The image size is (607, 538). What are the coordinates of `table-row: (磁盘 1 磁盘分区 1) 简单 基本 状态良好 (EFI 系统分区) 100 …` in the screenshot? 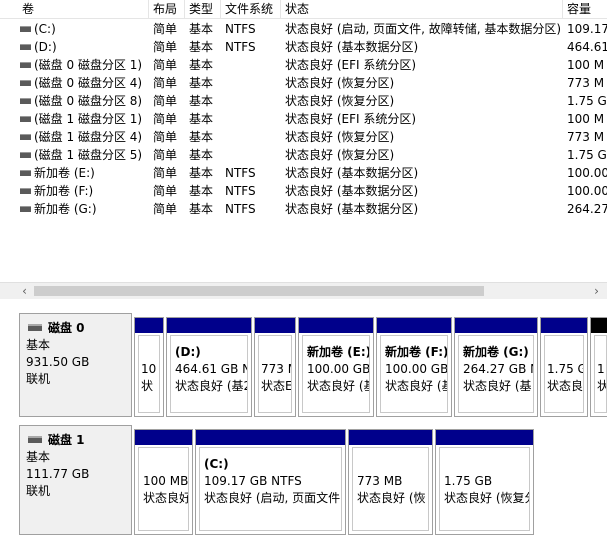 It's located at (303, 119).